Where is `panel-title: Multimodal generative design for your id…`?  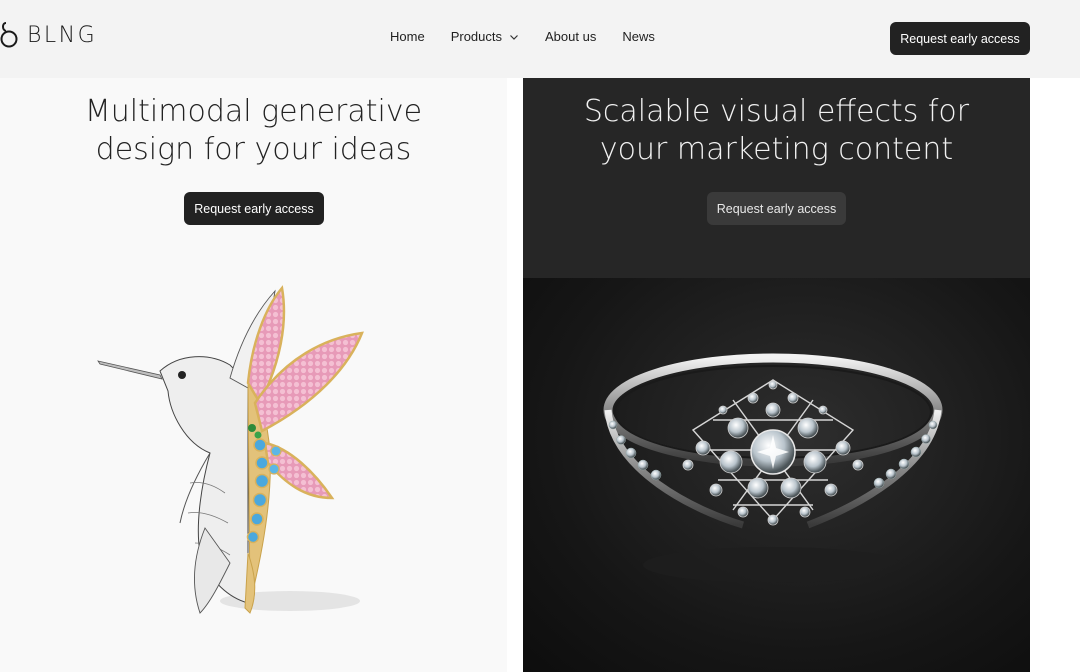 panel-title: Multimodal generative design for your id… is located at coordinates (253, 131).